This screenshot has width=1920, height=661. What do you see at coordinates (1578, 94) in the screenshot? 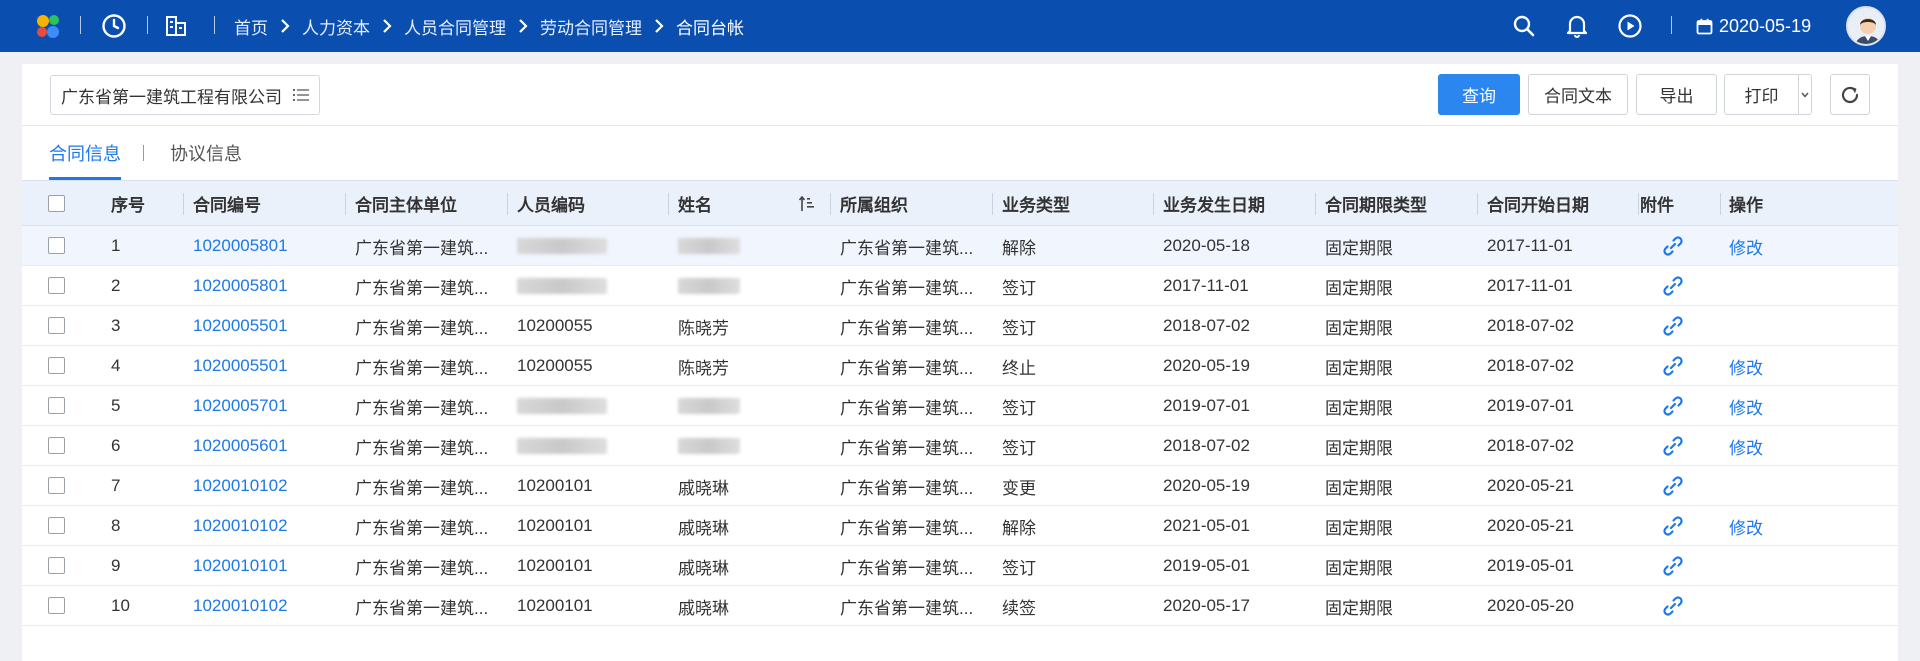
I see `contract-text-button: 合同文本` at bounding box center [1578, 94].